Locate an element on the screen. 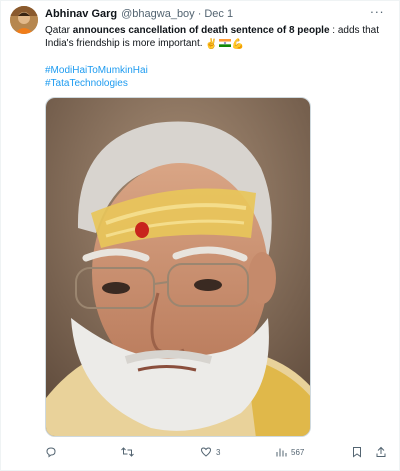  like-count: 3 is located at coordinates (218, 452).